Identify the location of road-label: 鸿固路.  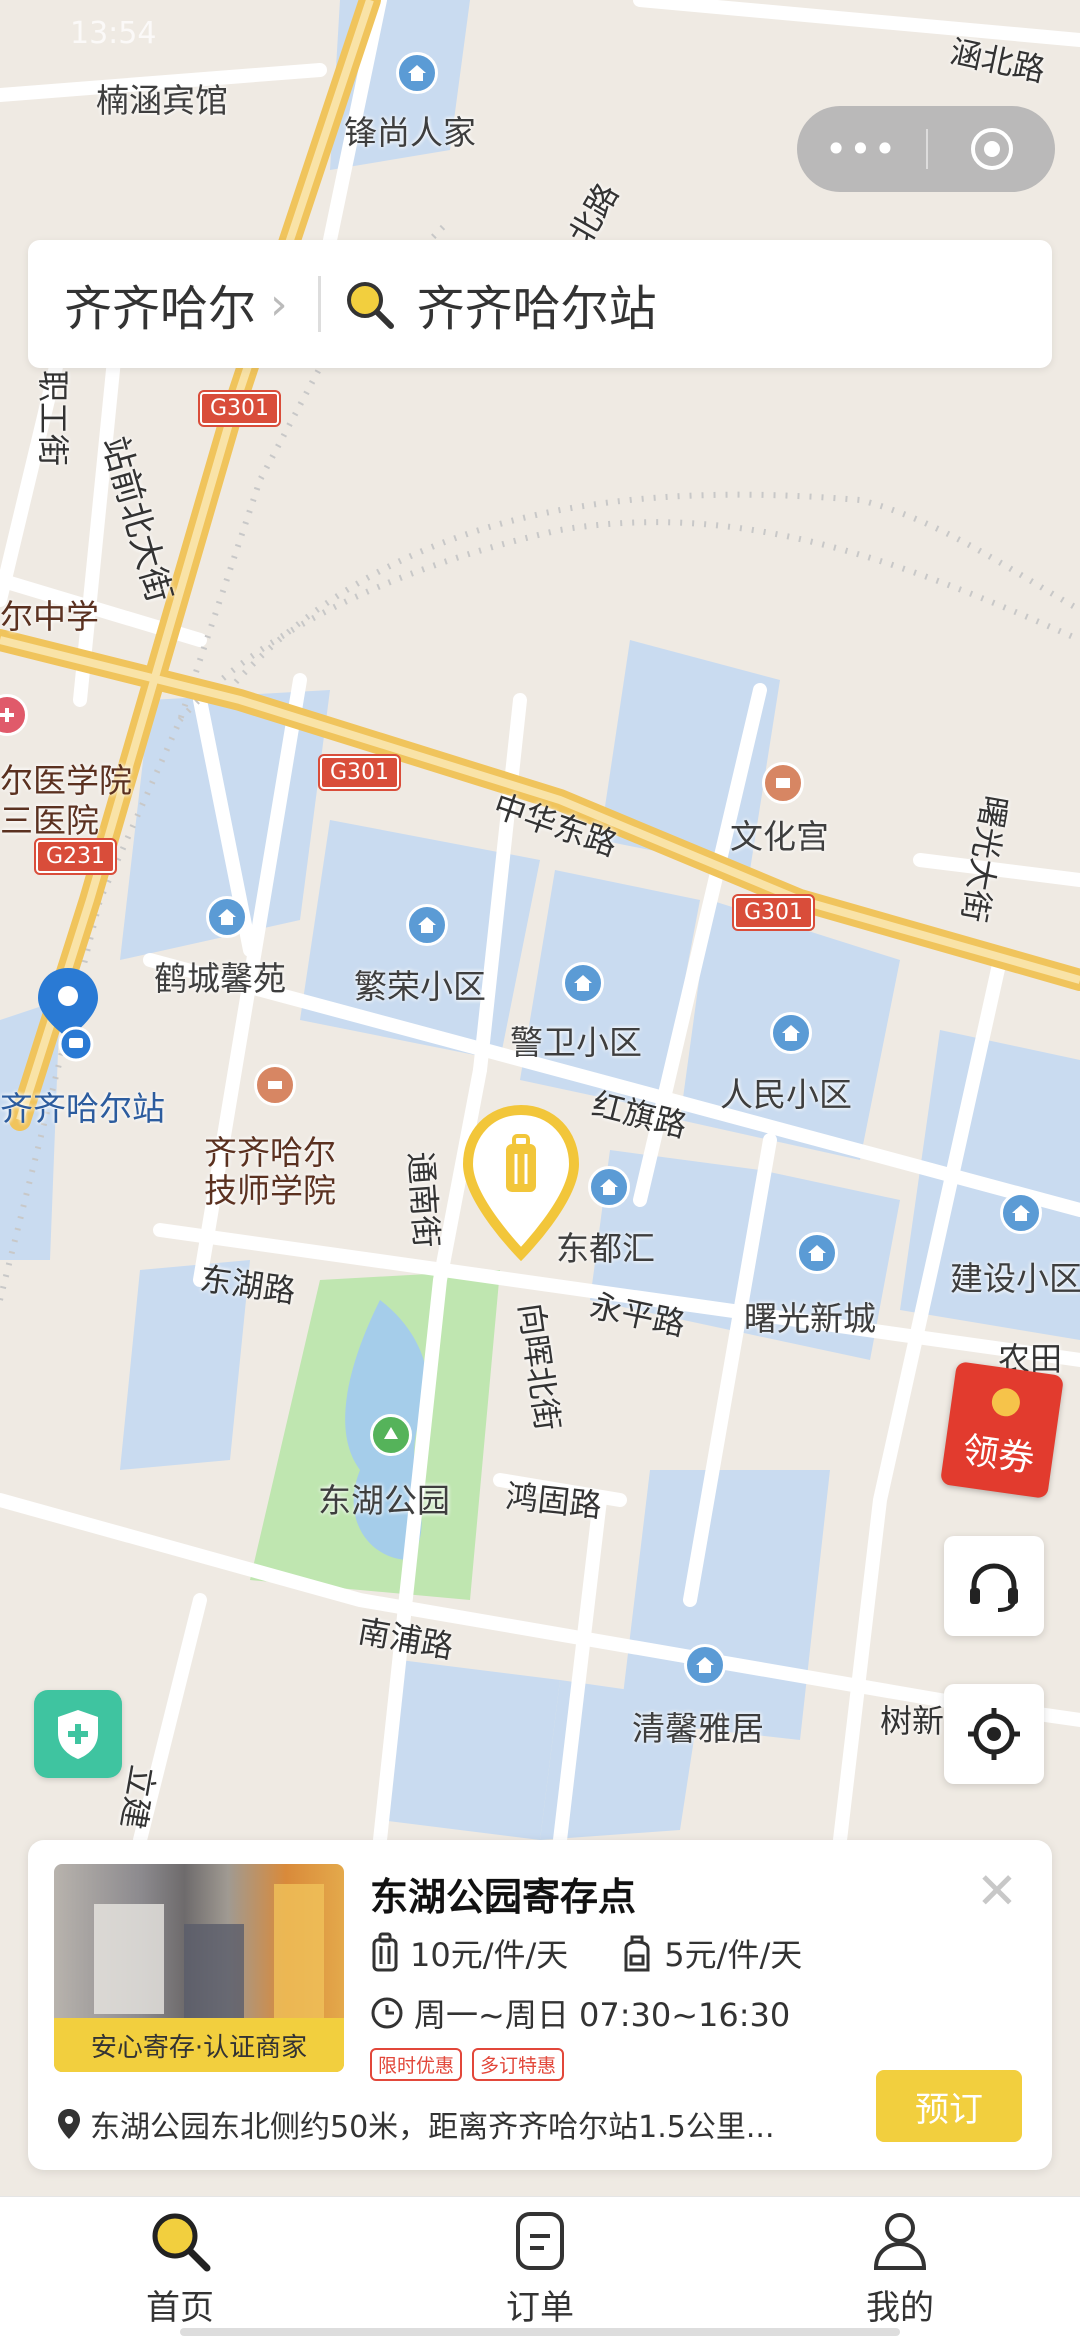
(554, 1501).